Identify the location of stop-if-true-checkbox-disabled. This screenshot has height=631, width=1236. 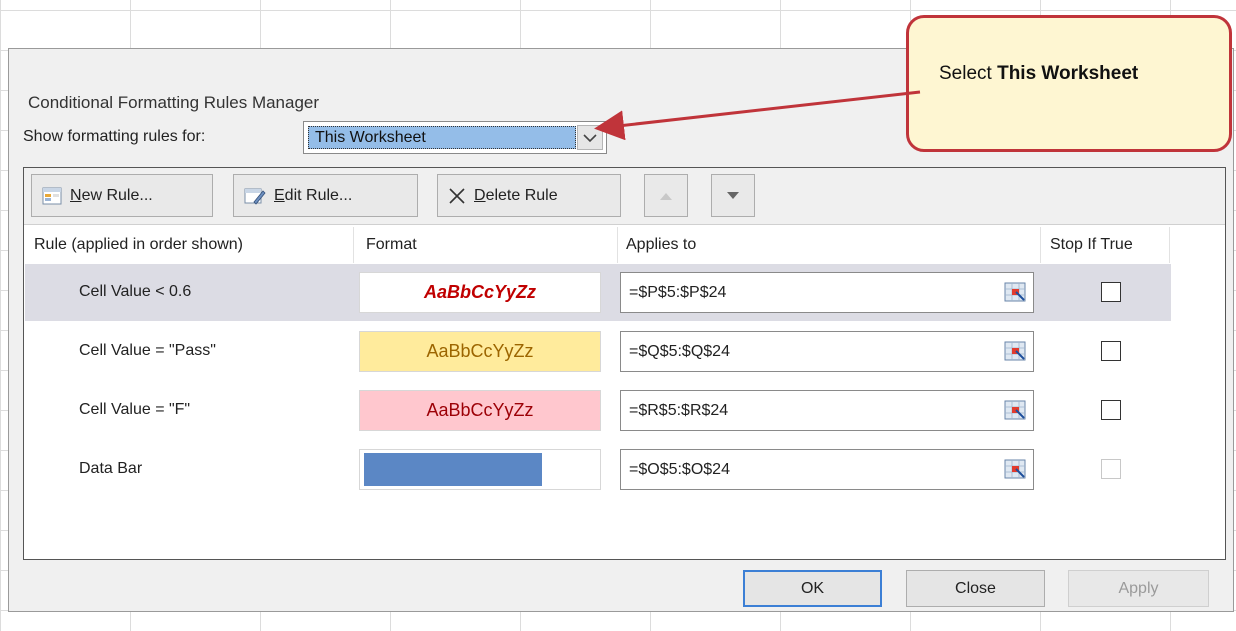
(1111, 469).